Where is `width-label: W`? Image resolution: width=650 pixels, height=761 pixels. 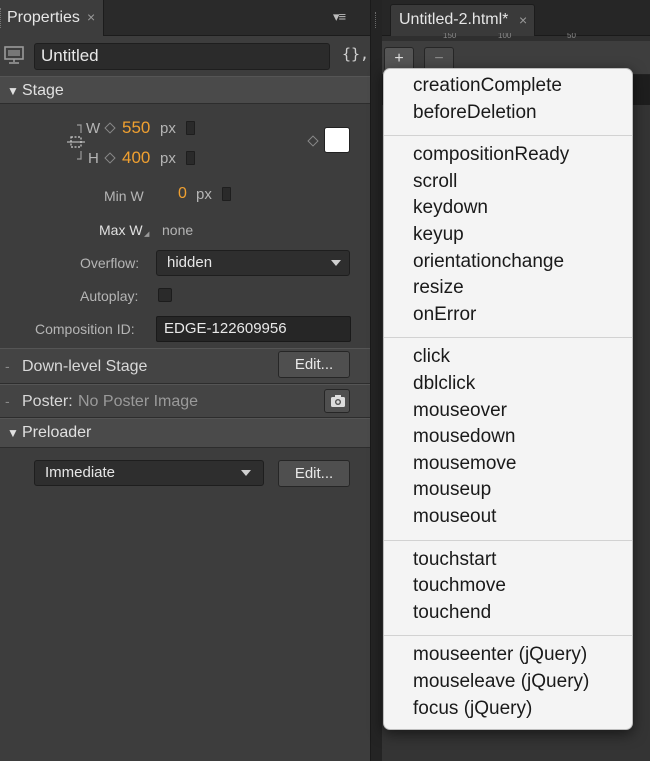 width-label: W is located at coordinates (93, 128).